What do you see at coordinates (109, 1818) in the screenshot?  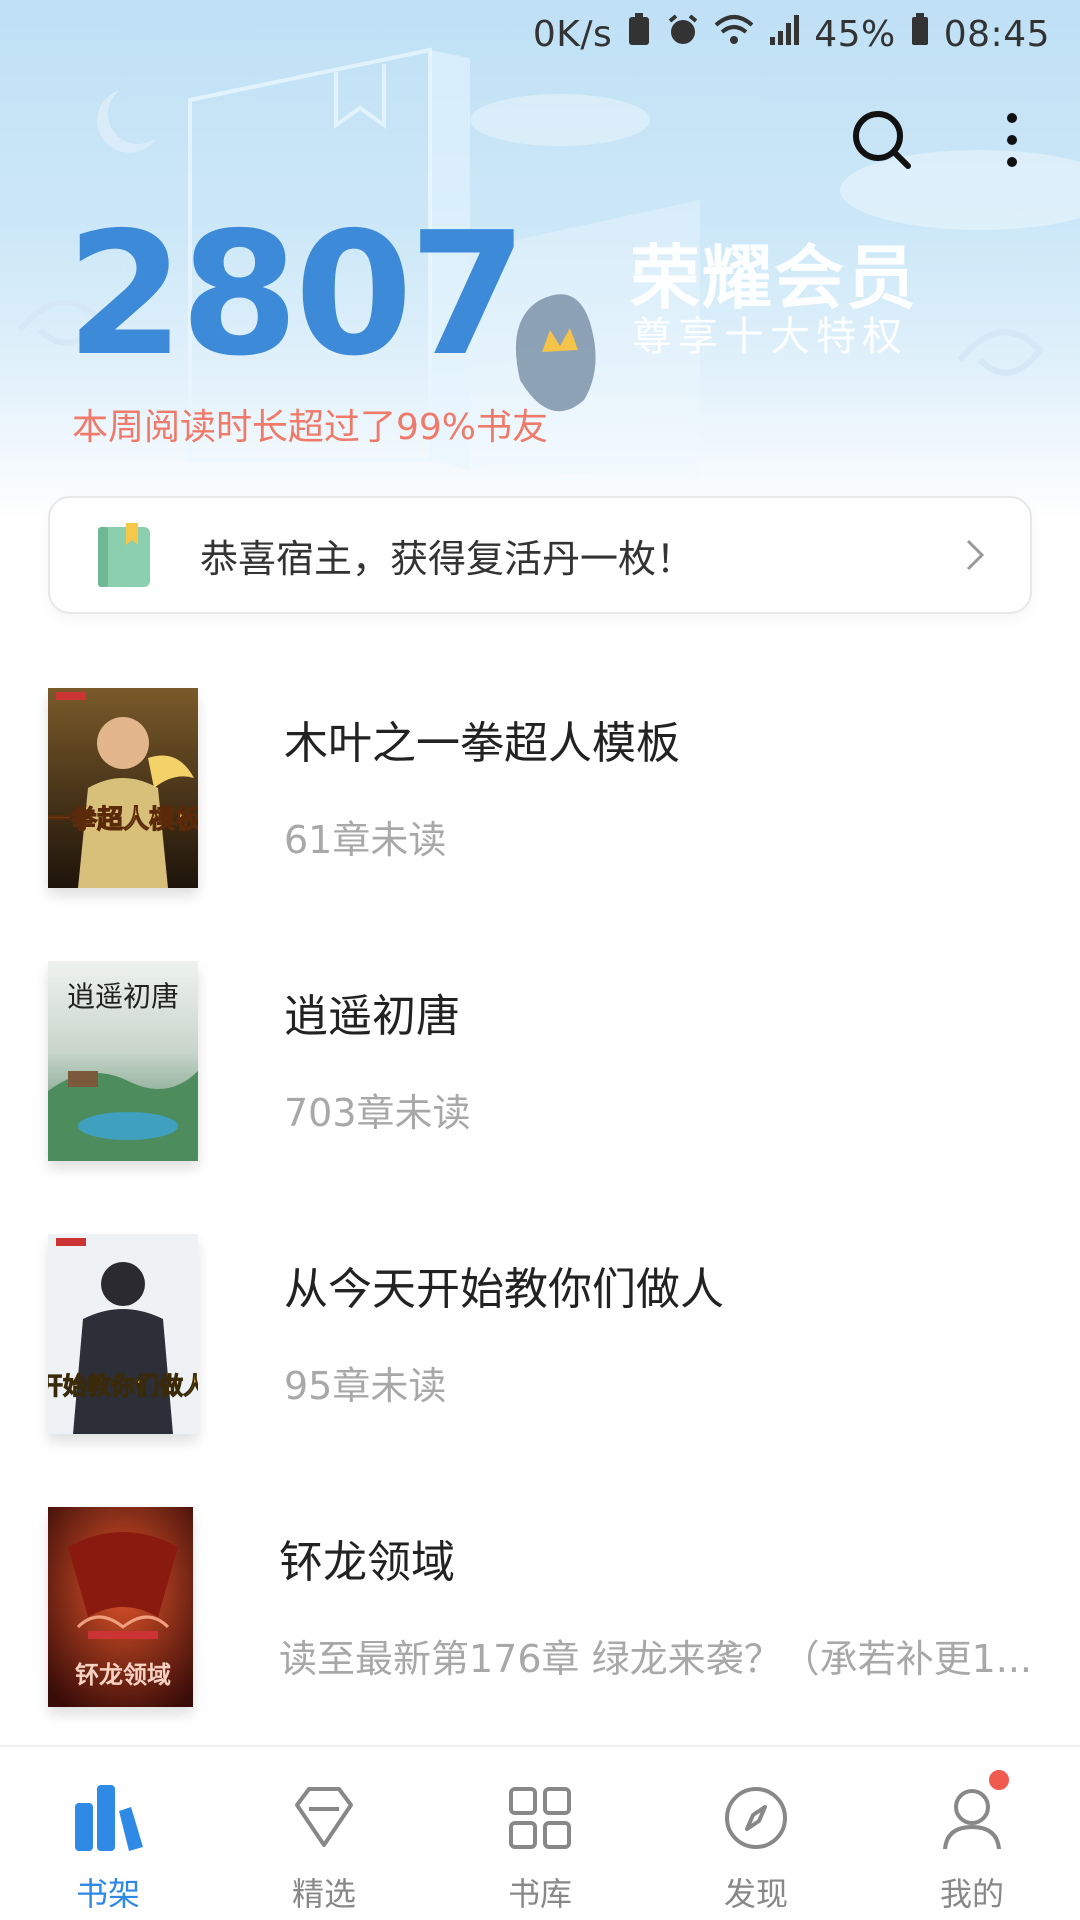 I see `bookshelf-icon` at bounding box center [109, 1818].